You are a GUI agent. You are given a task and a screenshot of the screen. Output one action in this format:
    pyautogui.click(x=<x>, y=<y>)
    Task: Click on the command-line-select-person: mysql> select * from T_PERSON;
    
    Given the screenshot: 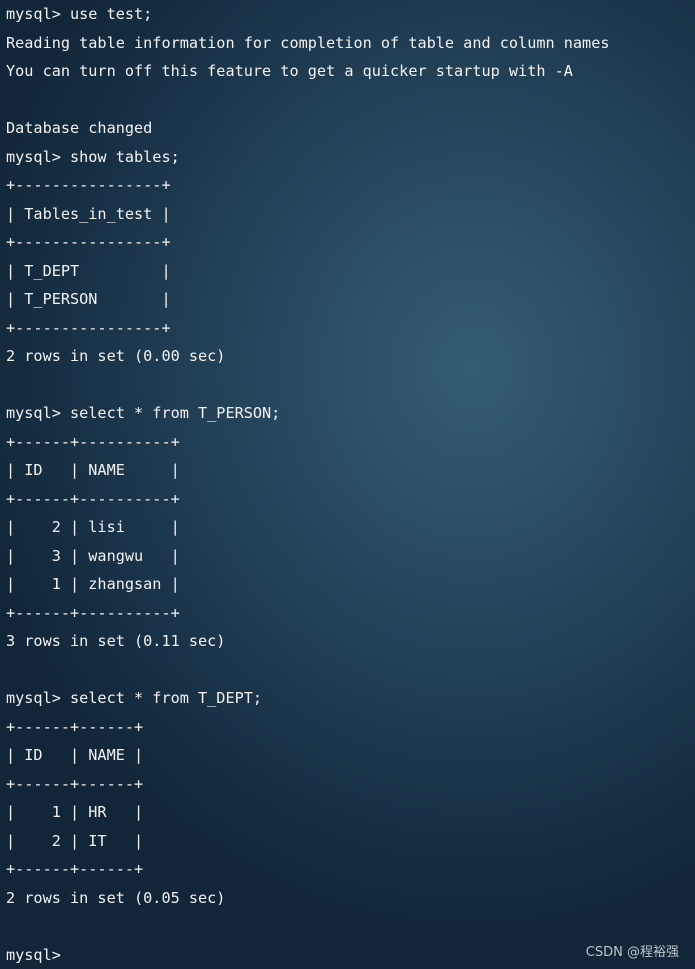 What is the action you would take?
    pyautogui.click(x=143, y=413)
    